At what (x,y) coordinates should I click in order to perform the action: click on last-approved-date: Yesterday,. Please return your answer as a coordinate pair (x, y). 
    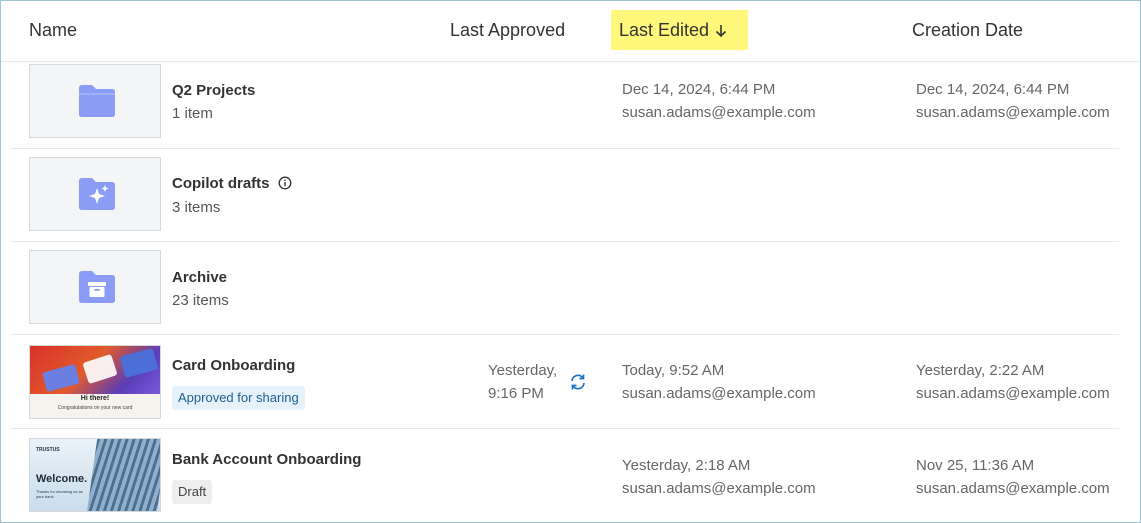
    Looking at the image, I should click on (523, 370).